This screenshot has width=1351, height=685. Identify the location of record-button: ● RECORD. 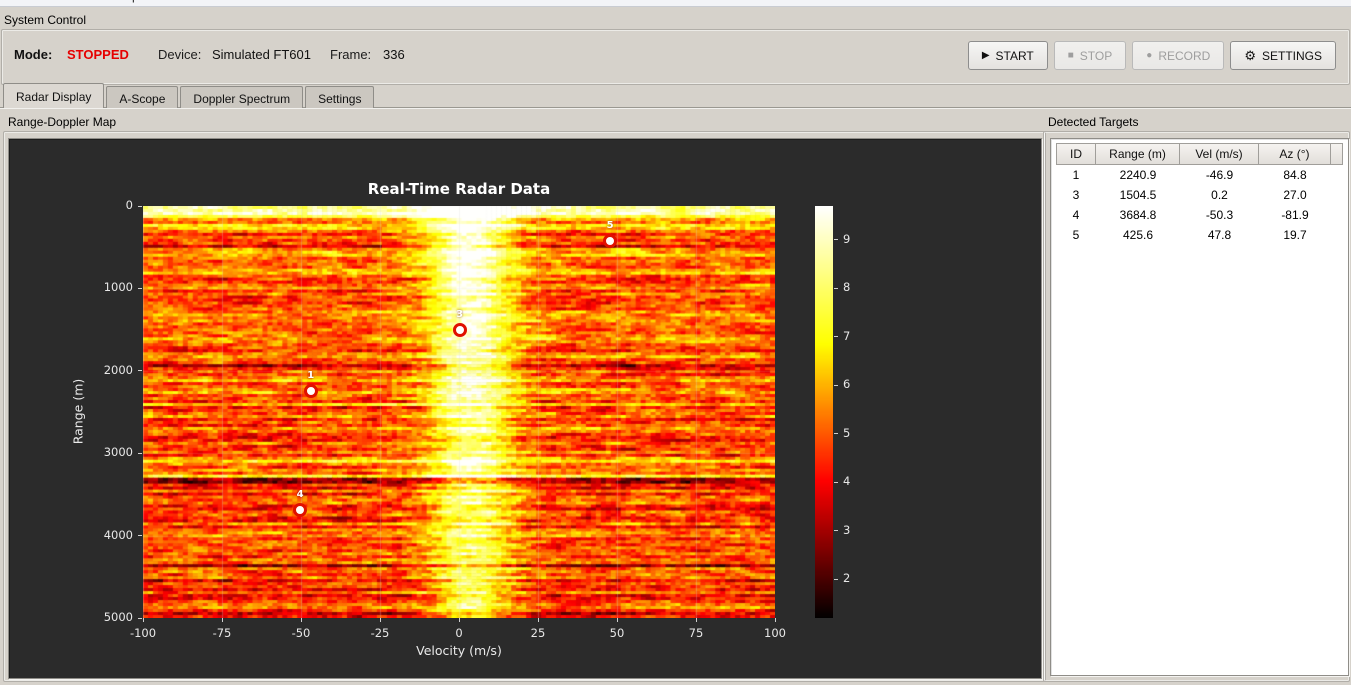
(1178, 55).